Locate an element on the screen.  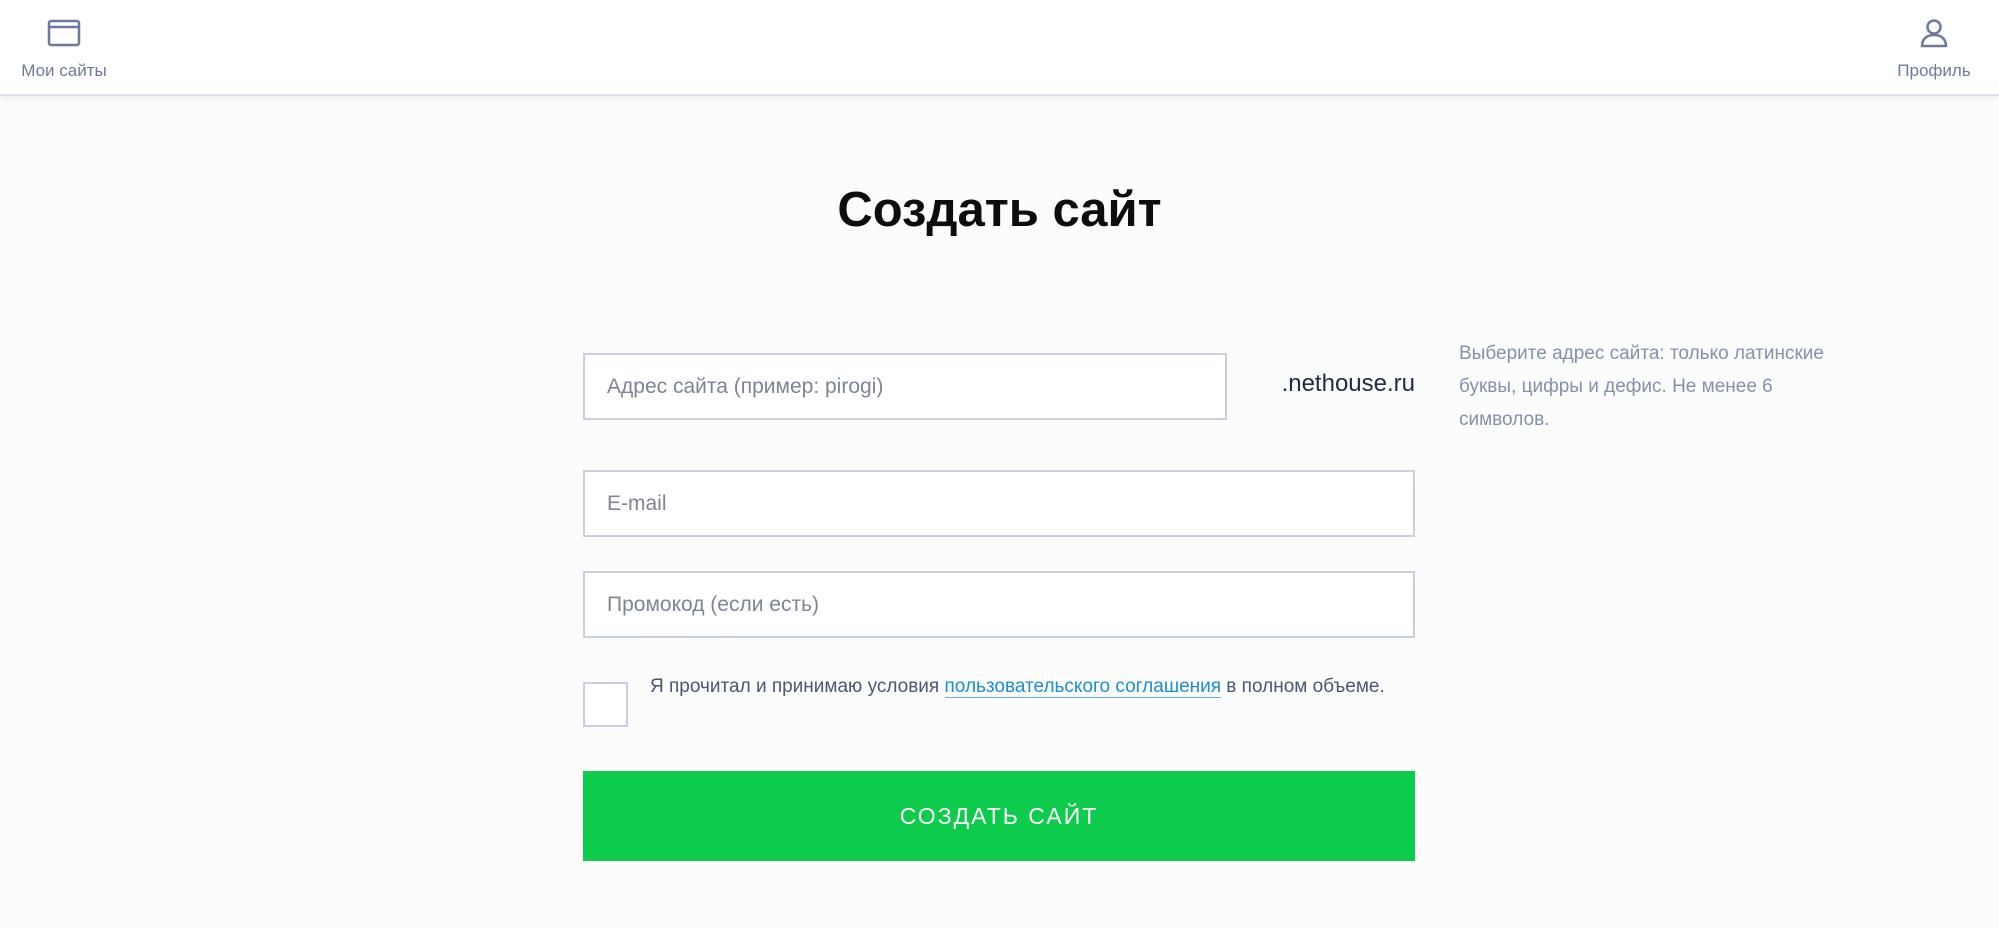
nav-my-sites-label: Мои сайты is located at coordinates (64, 70).